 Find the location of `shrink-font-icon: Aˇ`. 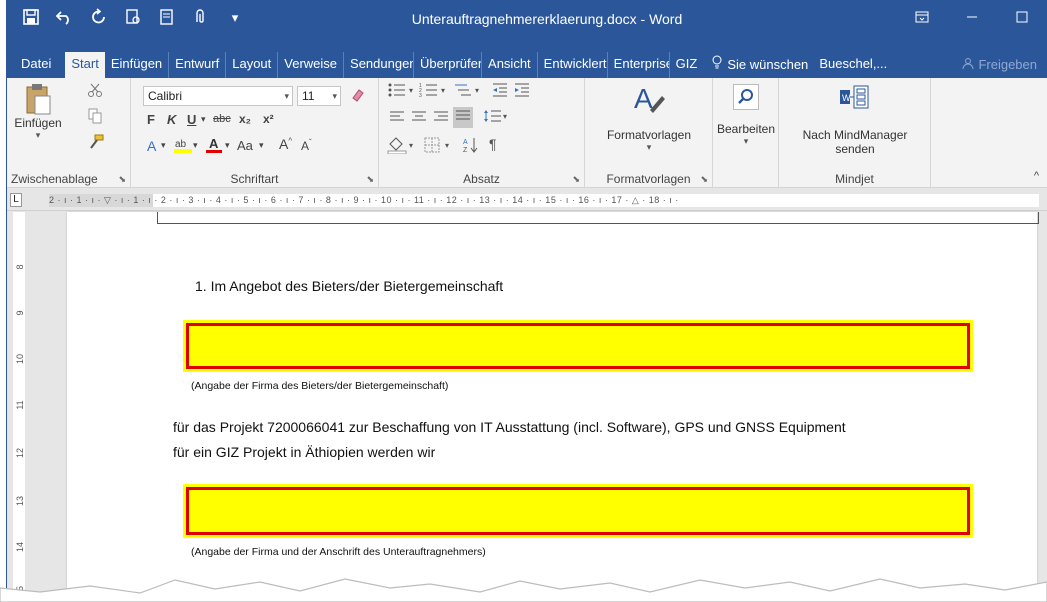

shrink-font-icon: Aˇ is located at coordinates (306, 145).